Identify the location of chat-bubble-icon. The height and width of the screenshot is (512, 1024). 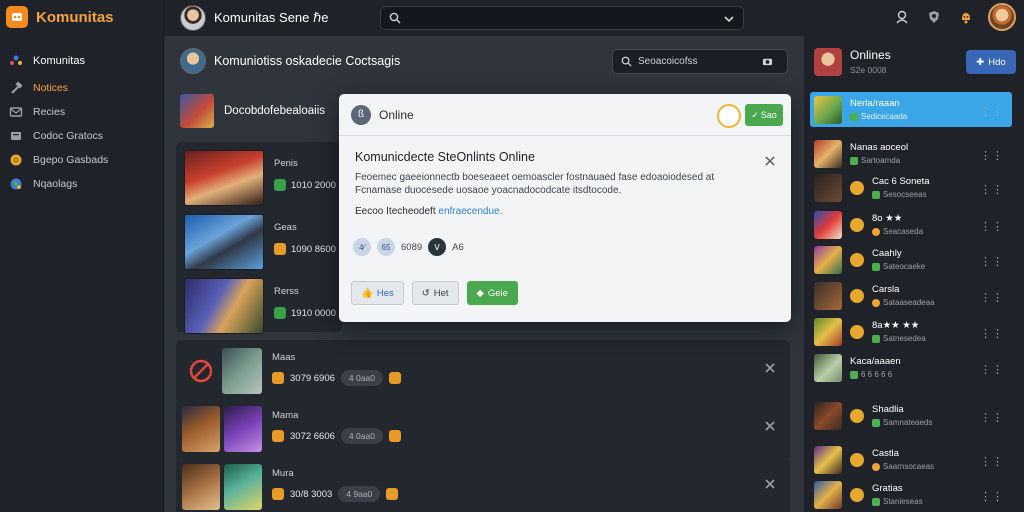
(729, 116).